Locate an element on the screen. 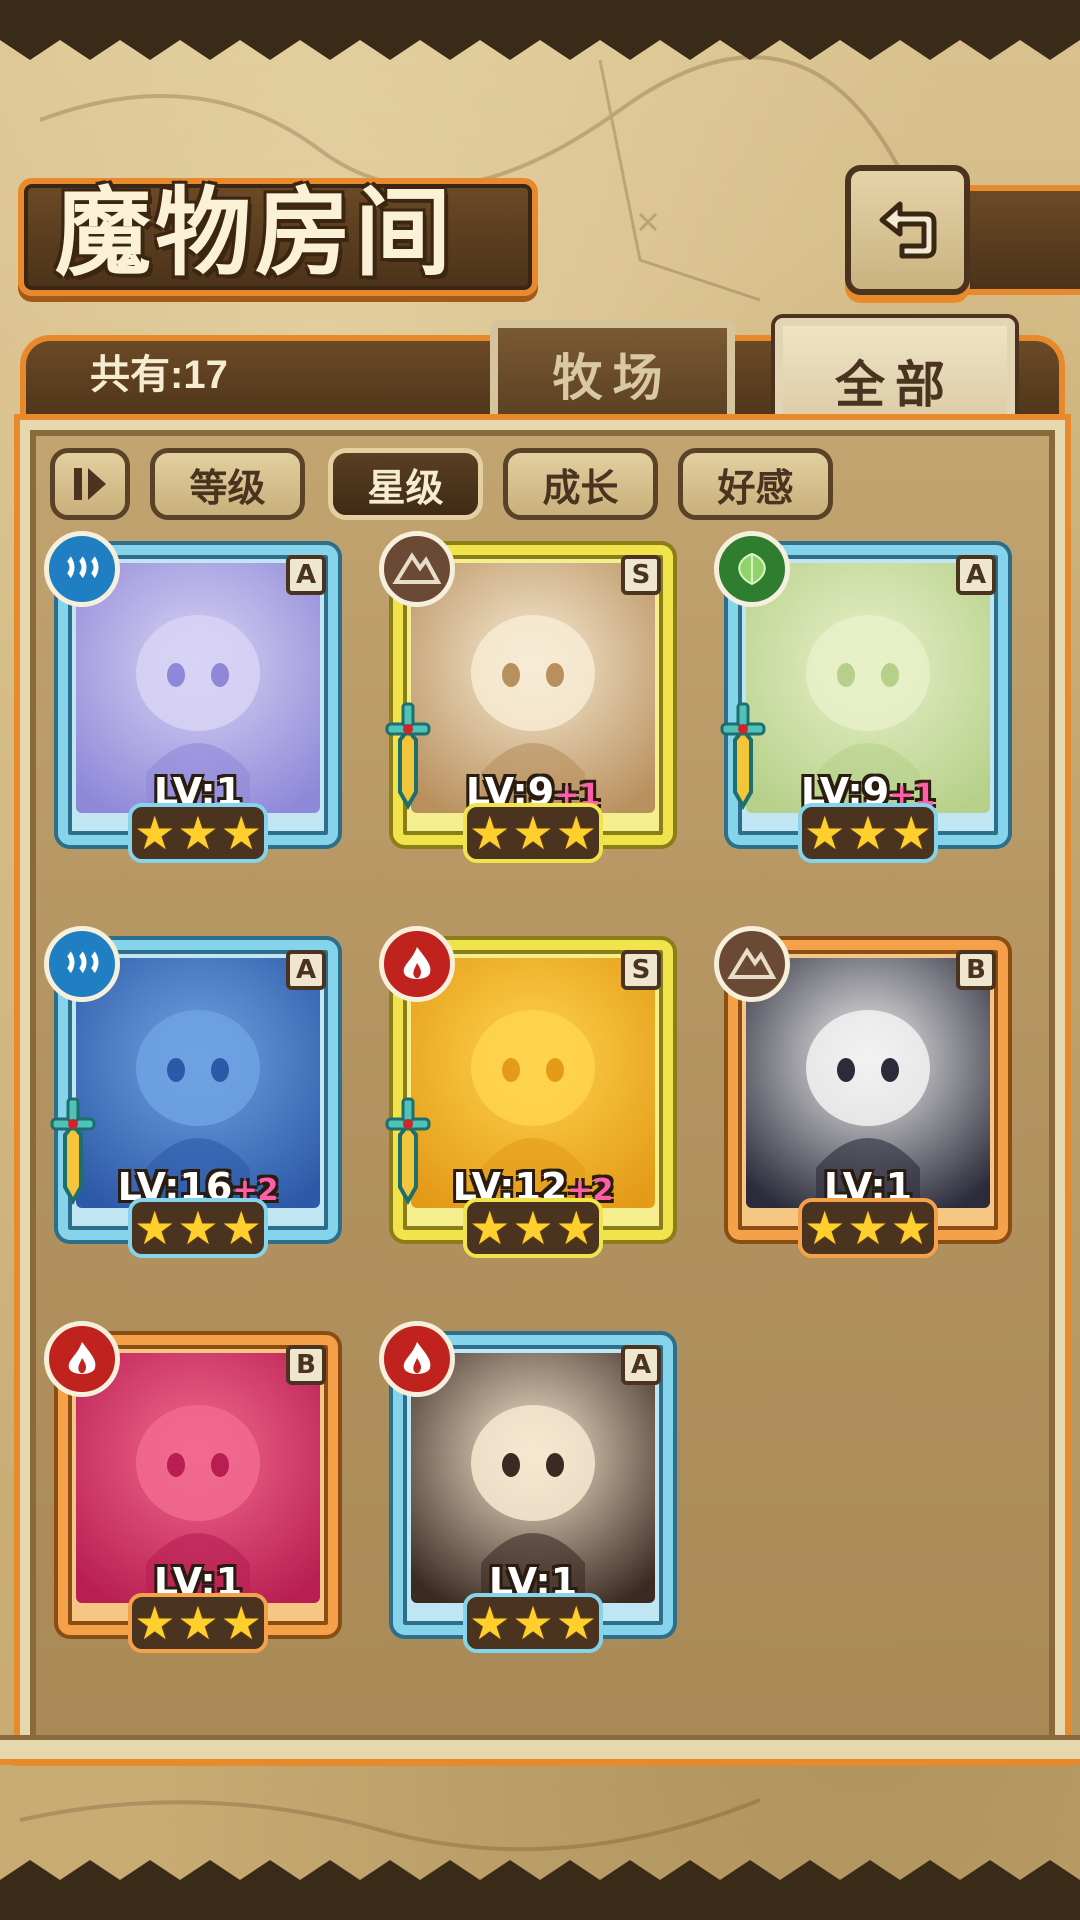  sort-order-toggle is located at coordinates (90, 484).